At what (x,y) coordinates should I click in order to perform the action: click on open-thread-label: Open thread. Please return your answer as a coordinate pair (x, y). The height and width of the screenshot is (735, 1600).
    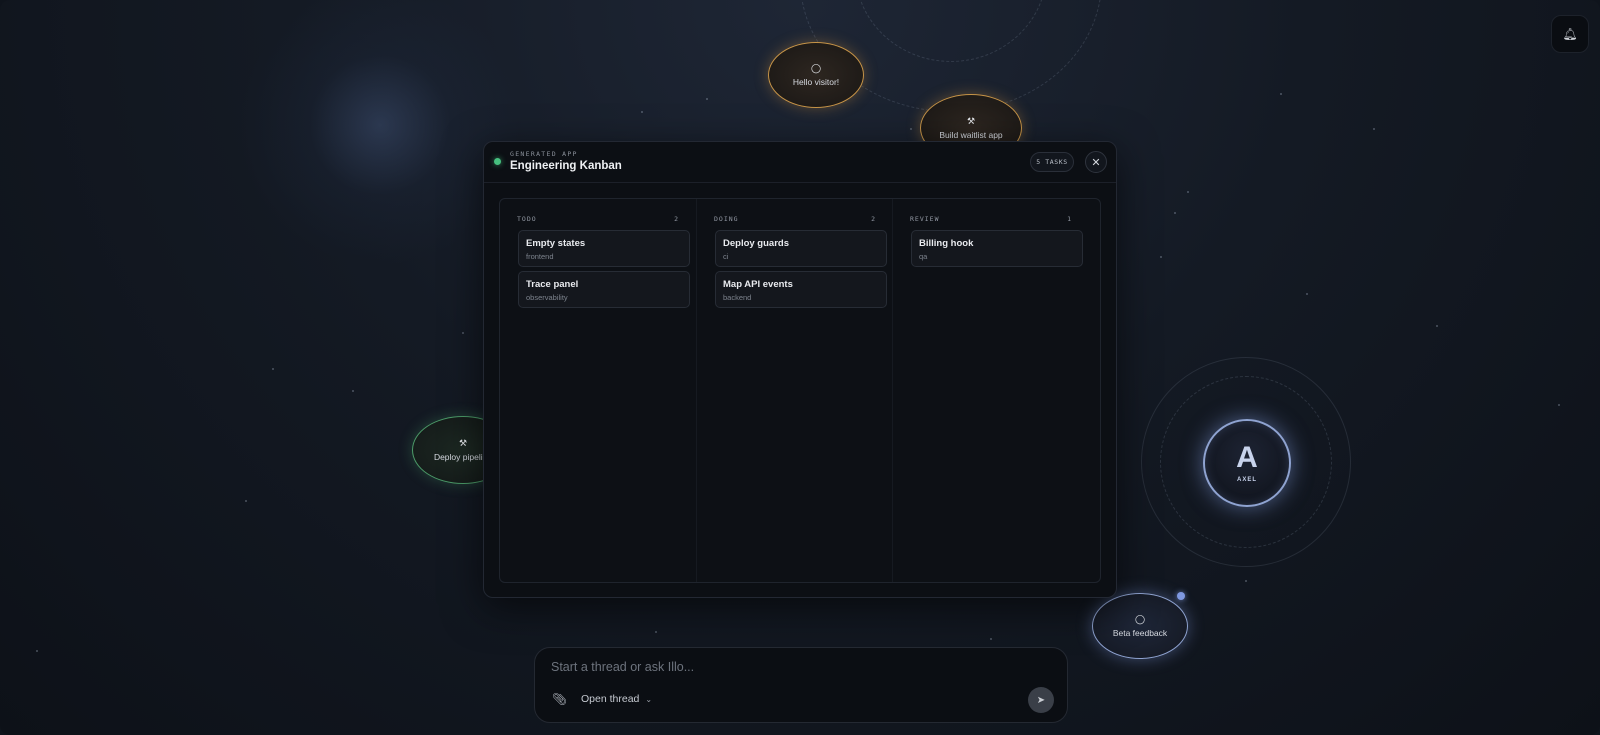
    Looking at the image, I should click on (610, 699).